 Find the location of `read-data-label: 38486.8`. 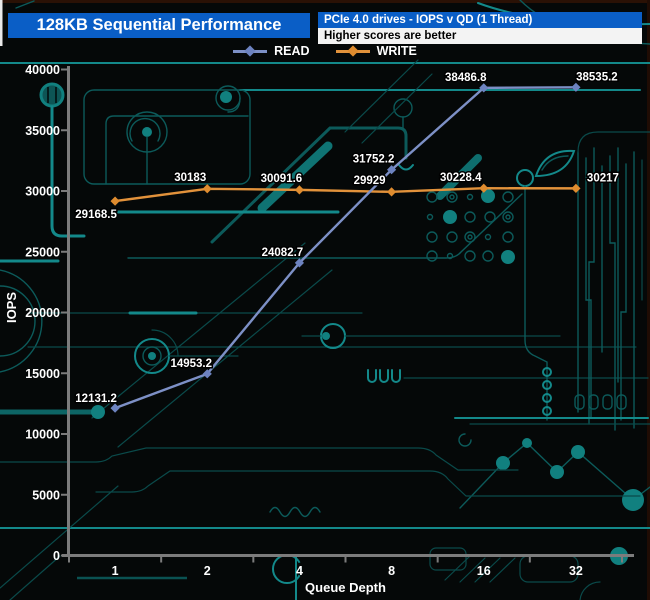

read-data-label: 38486.8 is located at coordinates (466, 78).